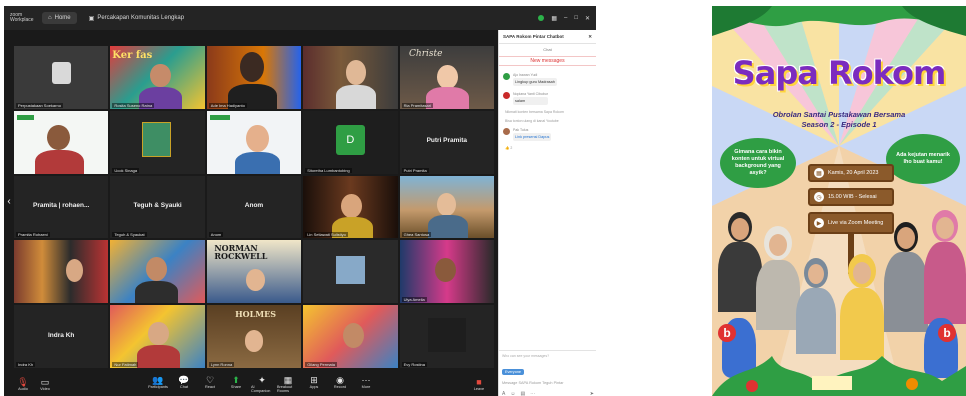  What do you see at coordinates (479, 384) in the screenshot?
I see `leave-button: ■ Leave` at bounding box center [479, 384].